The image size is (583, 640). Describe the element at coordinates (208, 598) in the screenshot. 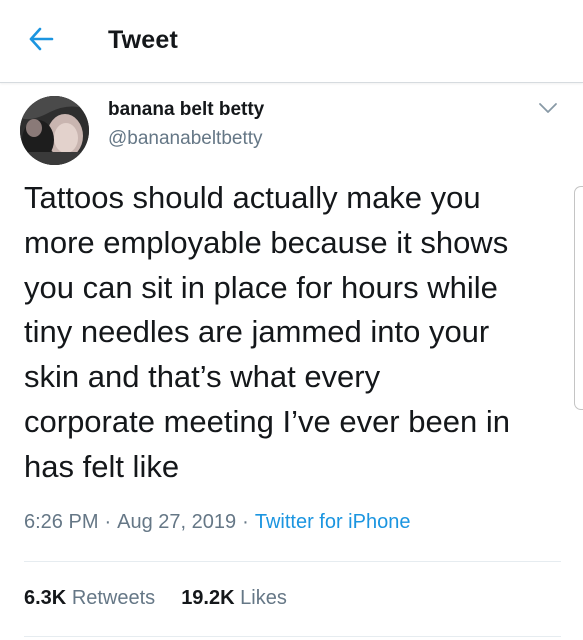

I see `likes-count: 19.2K` at that location.